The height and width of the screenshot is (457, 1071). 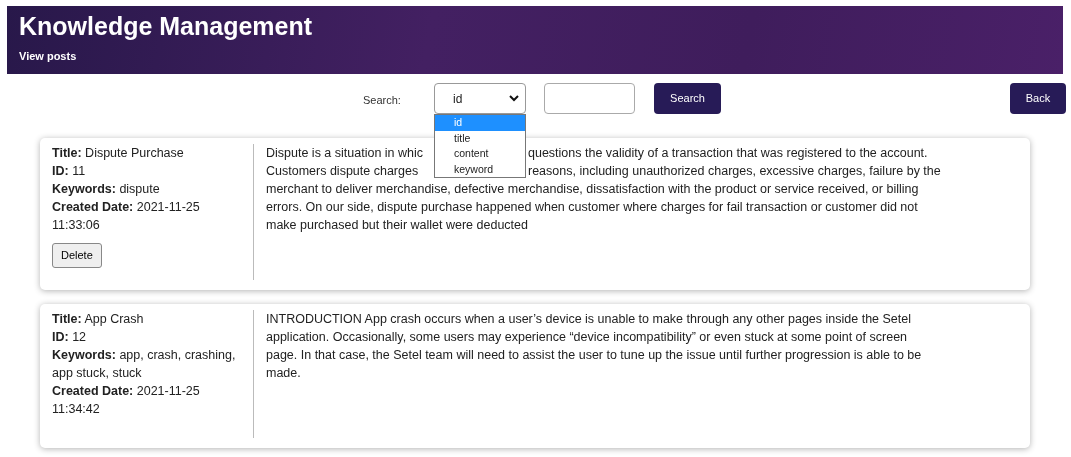 I want to click on content-text: questions the validity of a transaction that was registered to the account., so click(x=728, y=153).